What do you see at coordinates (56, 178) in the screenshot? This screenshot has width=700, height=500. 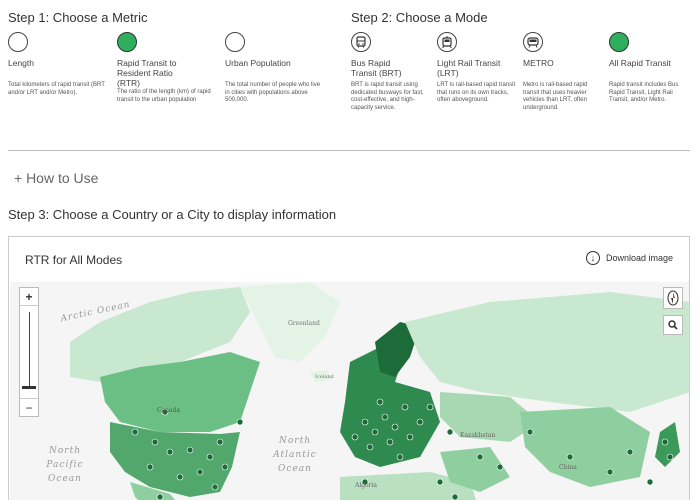 I see `how-to-use-toggle: + How to Use` at bounding box center [56, 178].